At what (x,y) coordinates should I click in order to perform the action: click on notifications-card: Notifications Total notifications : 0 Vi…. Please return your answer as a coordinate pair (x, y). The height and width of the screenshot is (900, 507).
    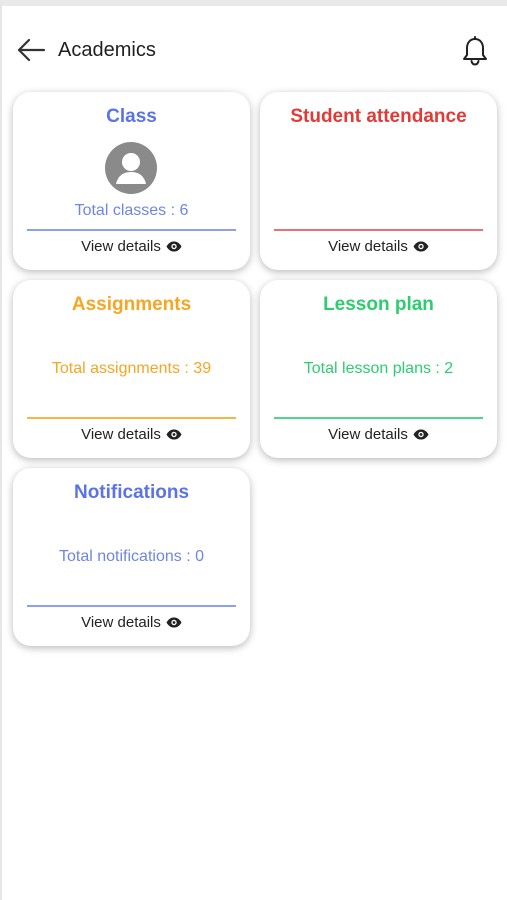
    Looking at the image, I should click on (131, 557).